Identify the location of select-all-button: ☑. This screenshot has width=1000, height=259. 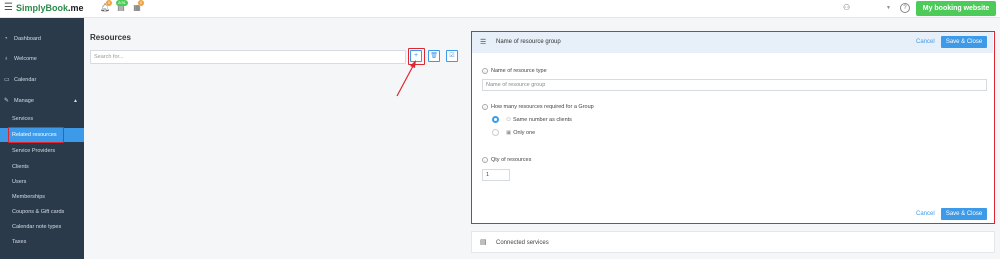
(452, 56).